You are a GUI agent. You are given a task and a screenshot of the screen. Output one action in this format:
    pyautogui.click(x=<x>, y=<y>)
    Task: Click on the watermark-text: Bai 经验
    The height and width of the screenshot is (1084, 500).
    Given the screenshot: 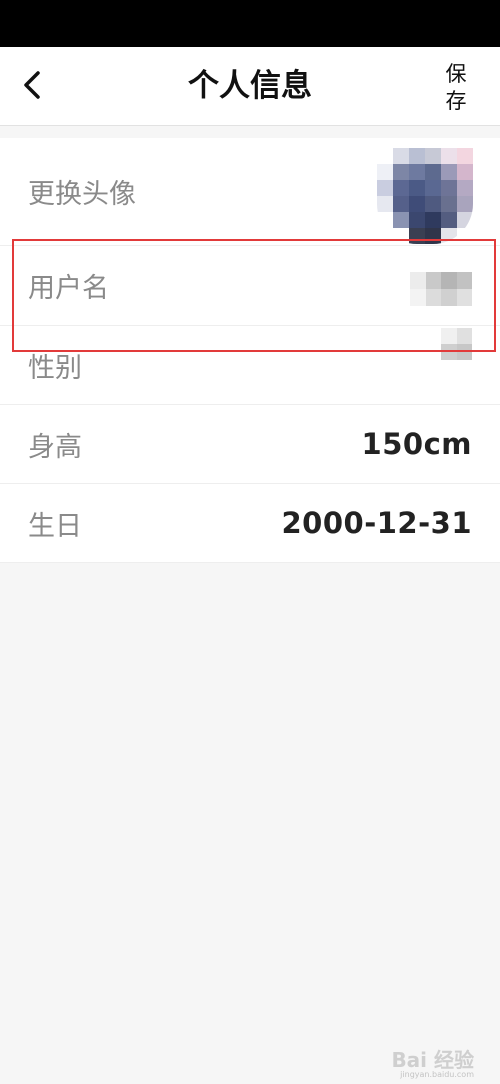 What is the action you would take?
    pyautogui.click(x=432, y=1060)
    